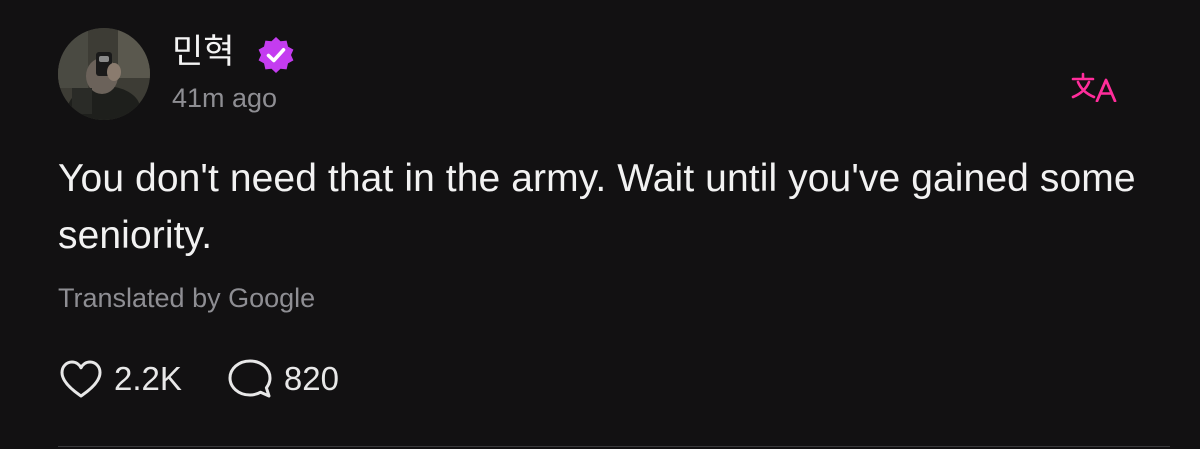 The image size is (1200, 449). Describe the element at coordinates (81, 379) in the screenshot. I see `heart-icon` at that location.